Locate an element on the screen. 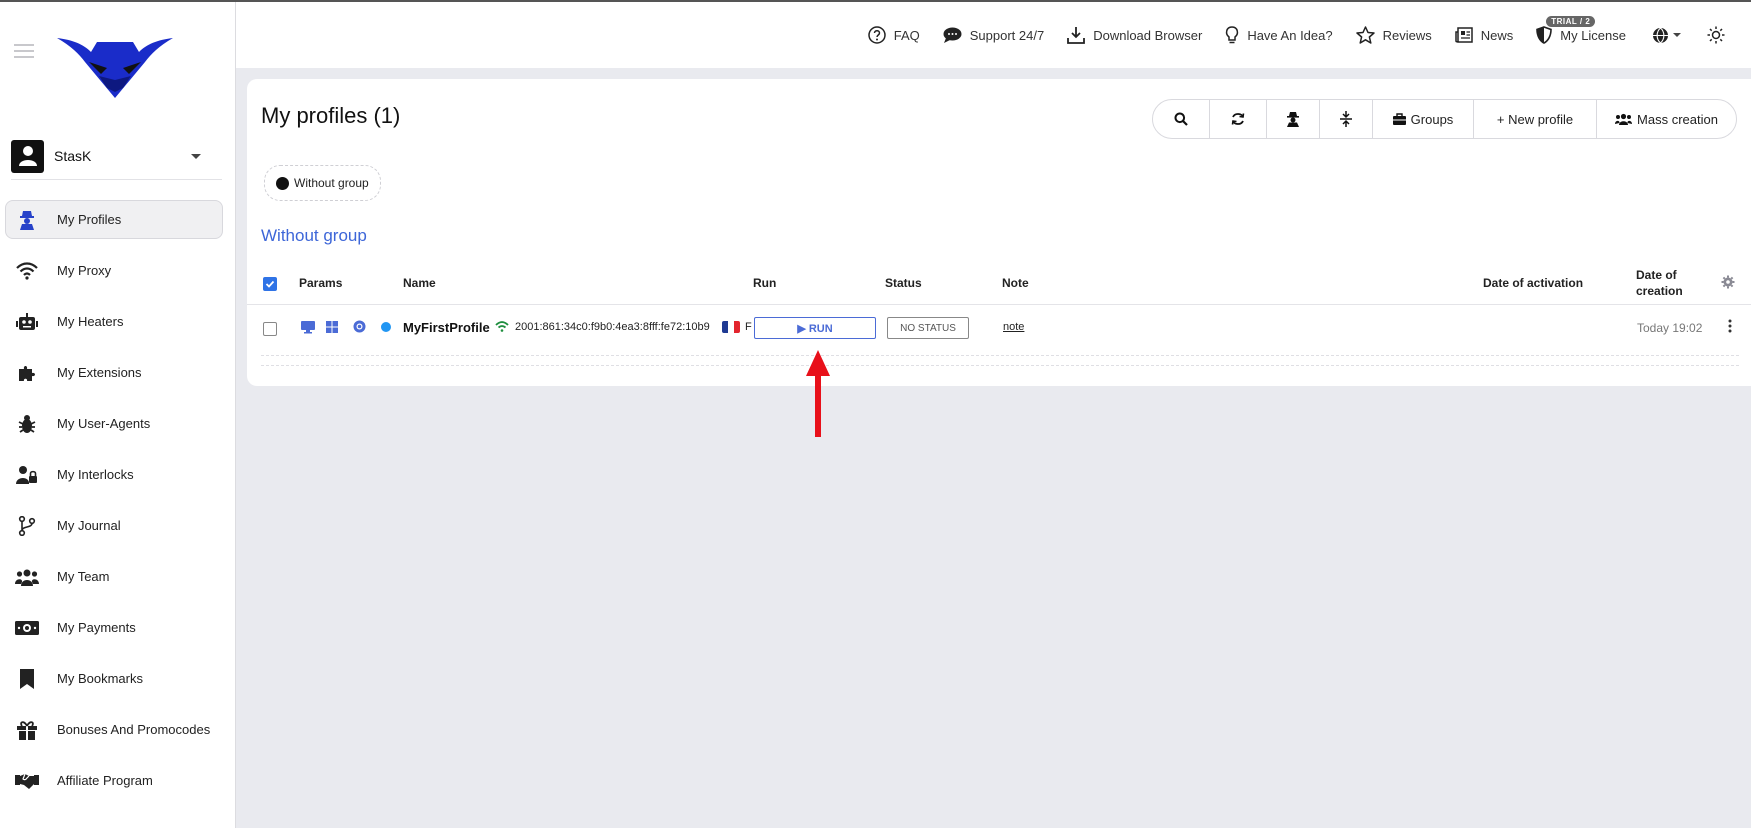  puzzle-icon is located at coordinates (27, 373).